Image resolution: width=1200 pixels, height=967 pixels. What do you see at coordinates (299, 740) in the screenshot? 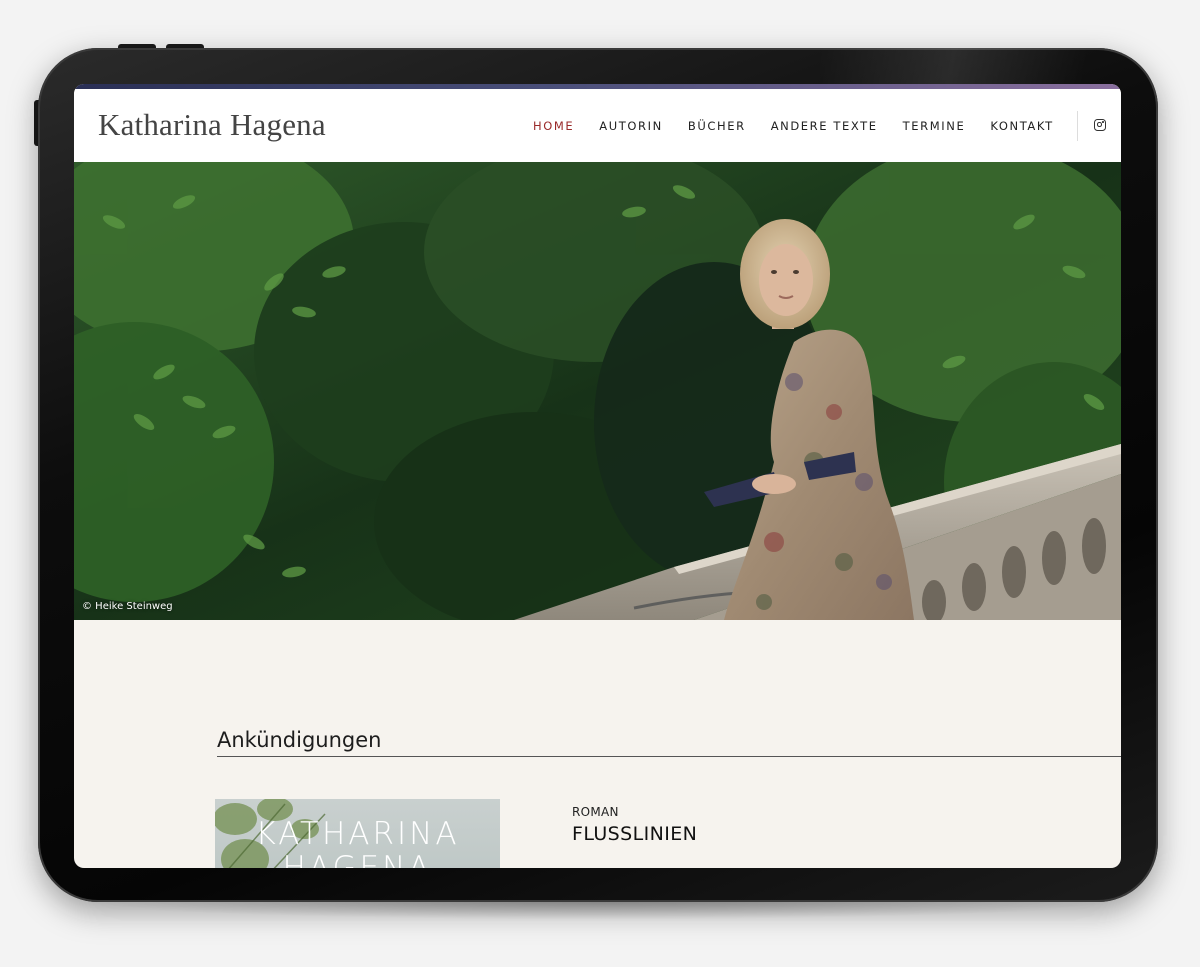
I see `announcements-heading: Ankündigungen` at bounding box center [299, 740].